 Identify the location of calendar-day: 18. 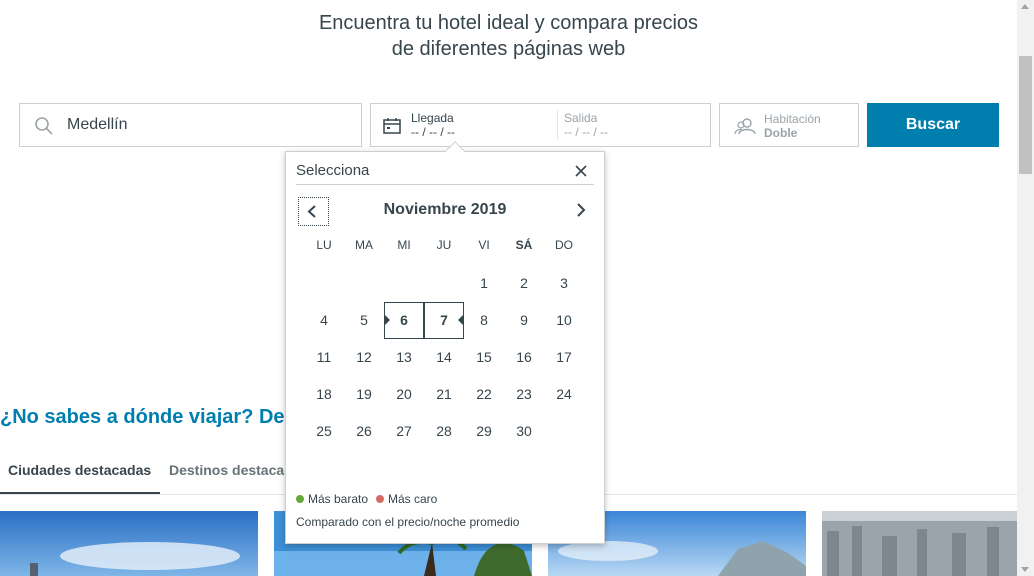
(324, 394).